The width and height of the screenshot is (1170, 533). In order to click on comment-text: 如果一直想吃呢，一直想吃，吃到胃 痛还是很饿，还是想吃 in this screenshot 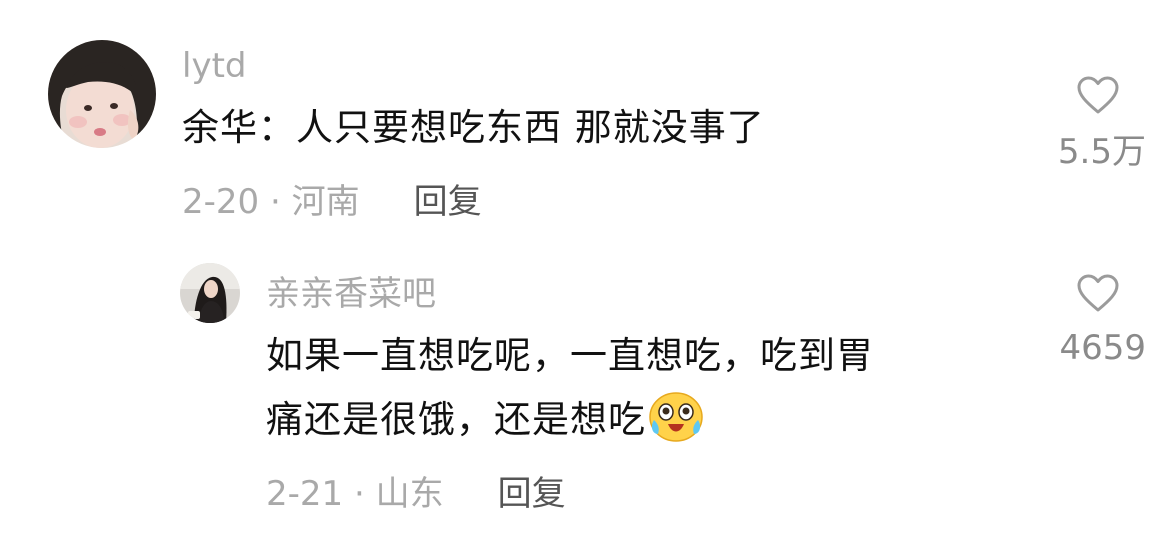, I will do `click(646, 388)`.